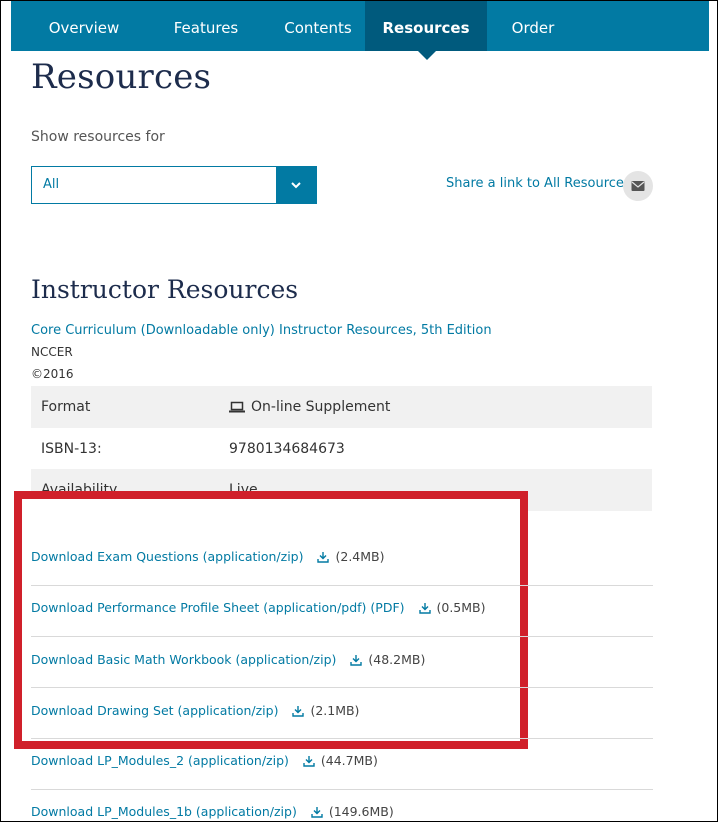  I want to click on instructor-resources-heading: Instructor Resources, so click(165, 289).